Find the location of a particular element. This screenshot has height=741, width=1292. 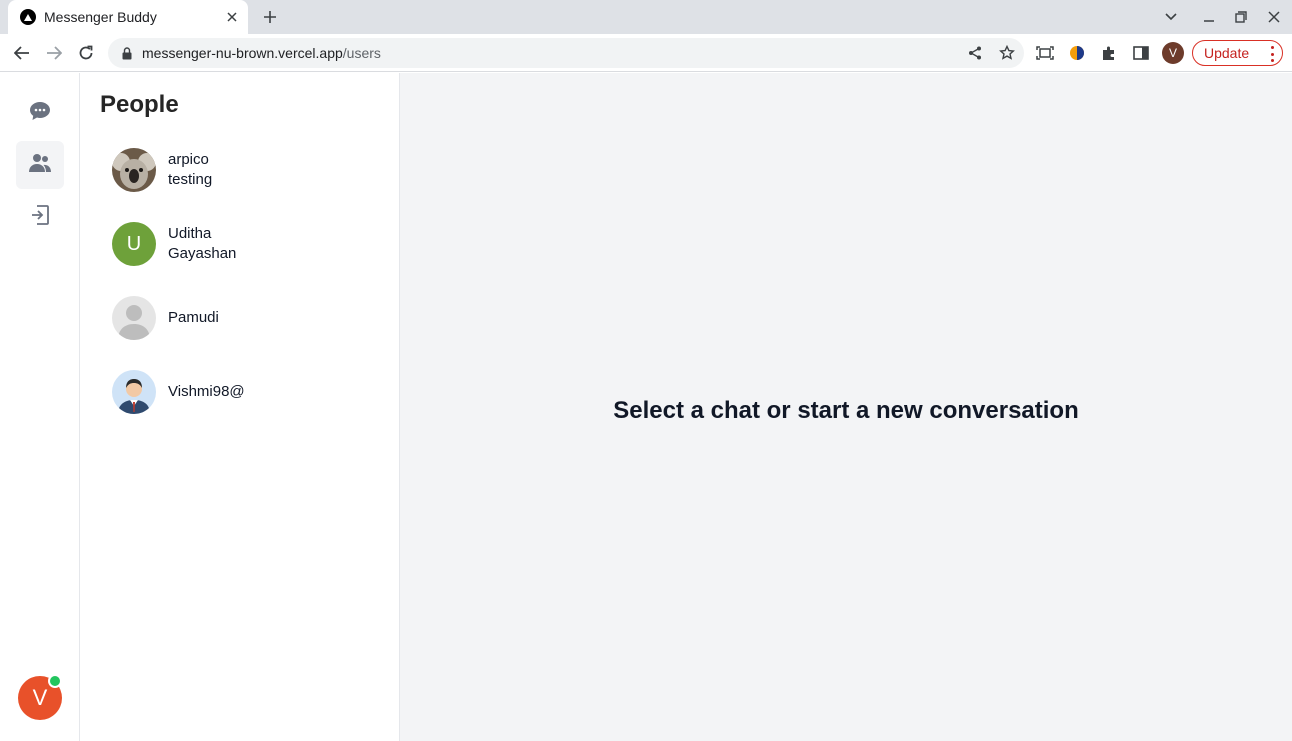

person-name: Uditha Gayashan is located at coordinates (202, 243).